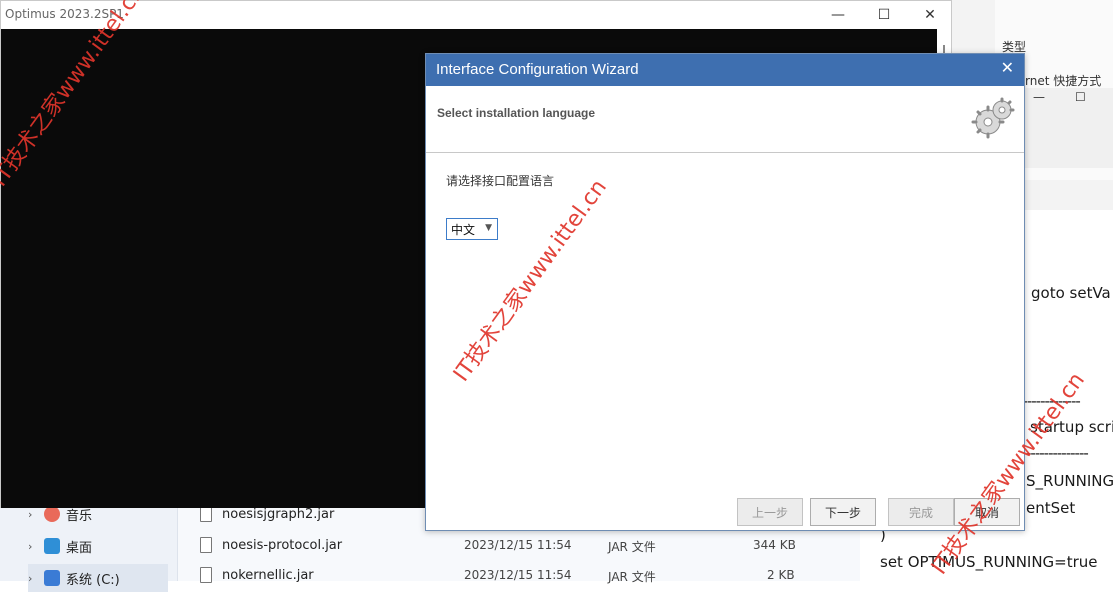  Describe the element at coordinates (1039, 97) in the screenshot. I see `subwindow-minimize-icon: —` at that location.